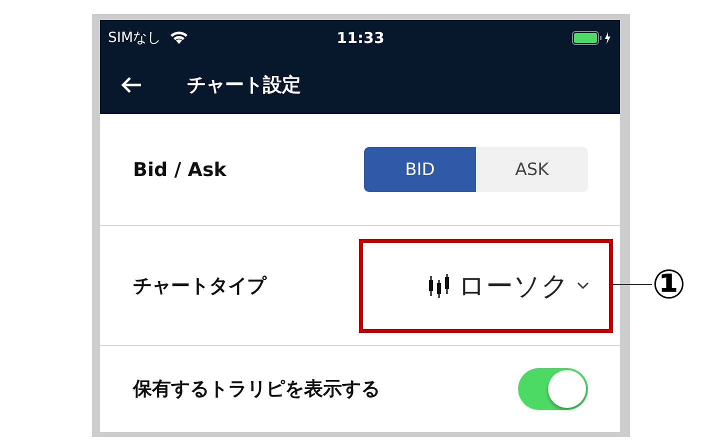  Describe the element at coordinates (592, 37) in the screenshot. I see `battery-icon` at that location.